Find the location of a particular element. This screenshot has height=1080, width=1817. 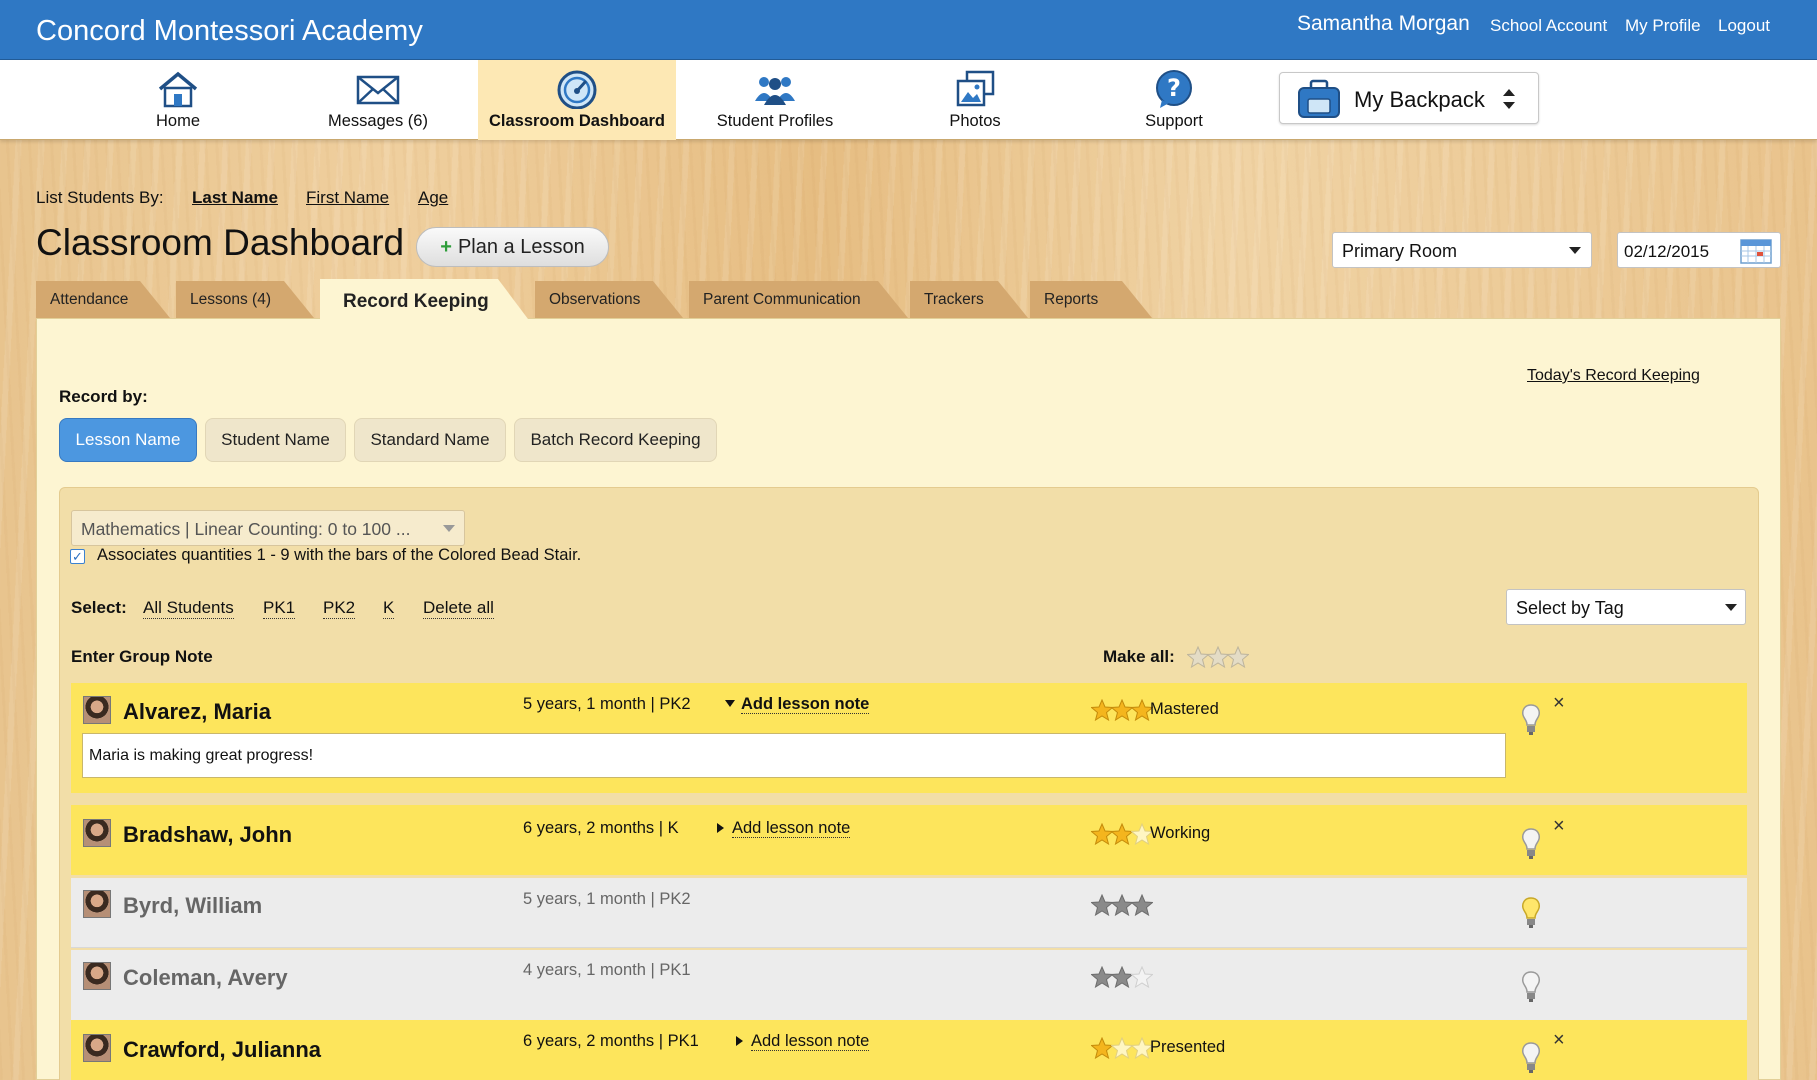

lesson-note-input is located at coordinates (794, 755).